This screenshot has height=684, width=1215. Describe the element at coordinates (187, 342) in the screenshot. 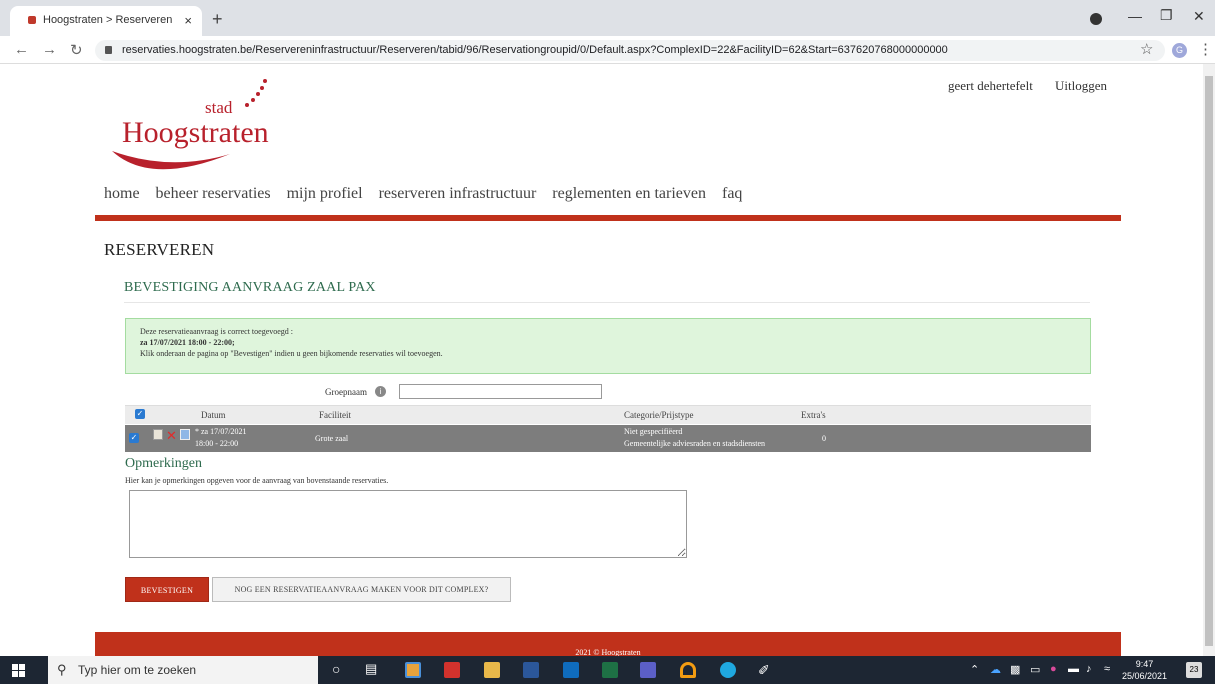

I see `alert-line-datetime: za 17/07/2021 18:00 - 22:00;` at that location.